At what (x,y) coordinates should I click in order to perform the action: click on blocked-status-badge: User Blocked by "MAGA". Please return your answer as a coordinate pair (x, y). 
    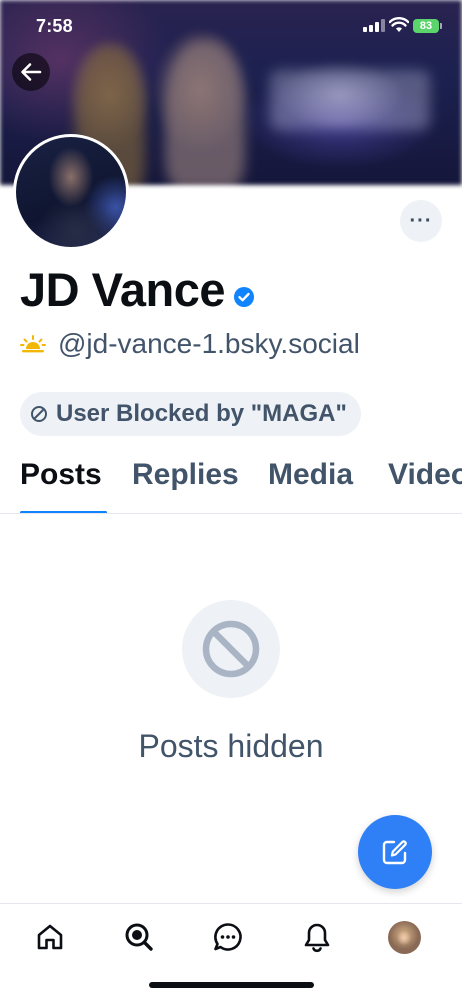
    Looking at the image, I should click on (190, 414).